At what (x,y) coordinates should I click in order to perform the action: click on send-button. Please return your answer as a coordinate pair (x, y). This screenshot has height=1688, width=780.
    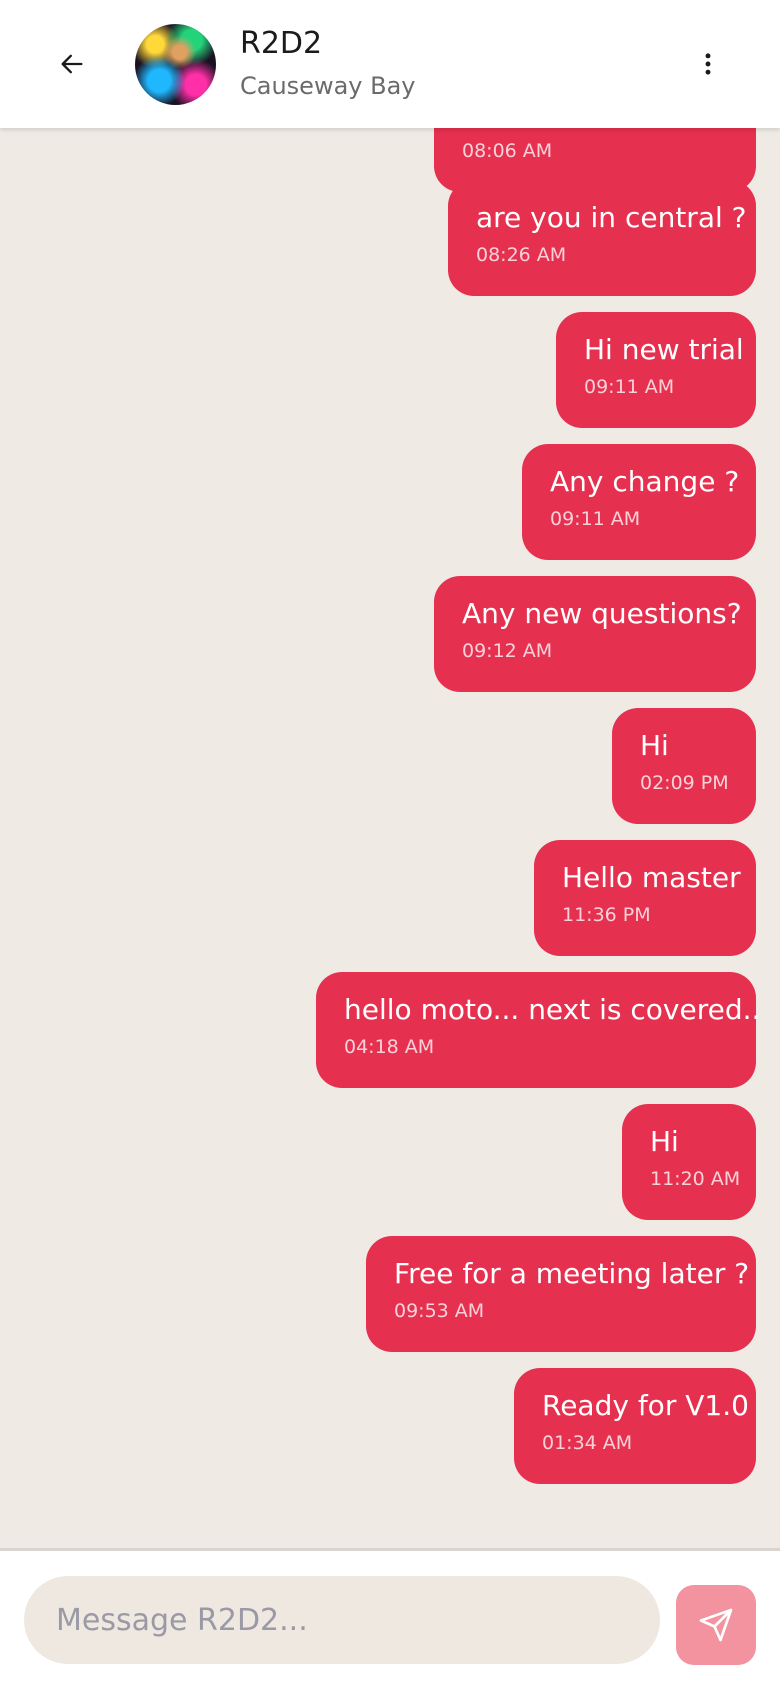
    Looking at the image, I should click on (716, 1625).